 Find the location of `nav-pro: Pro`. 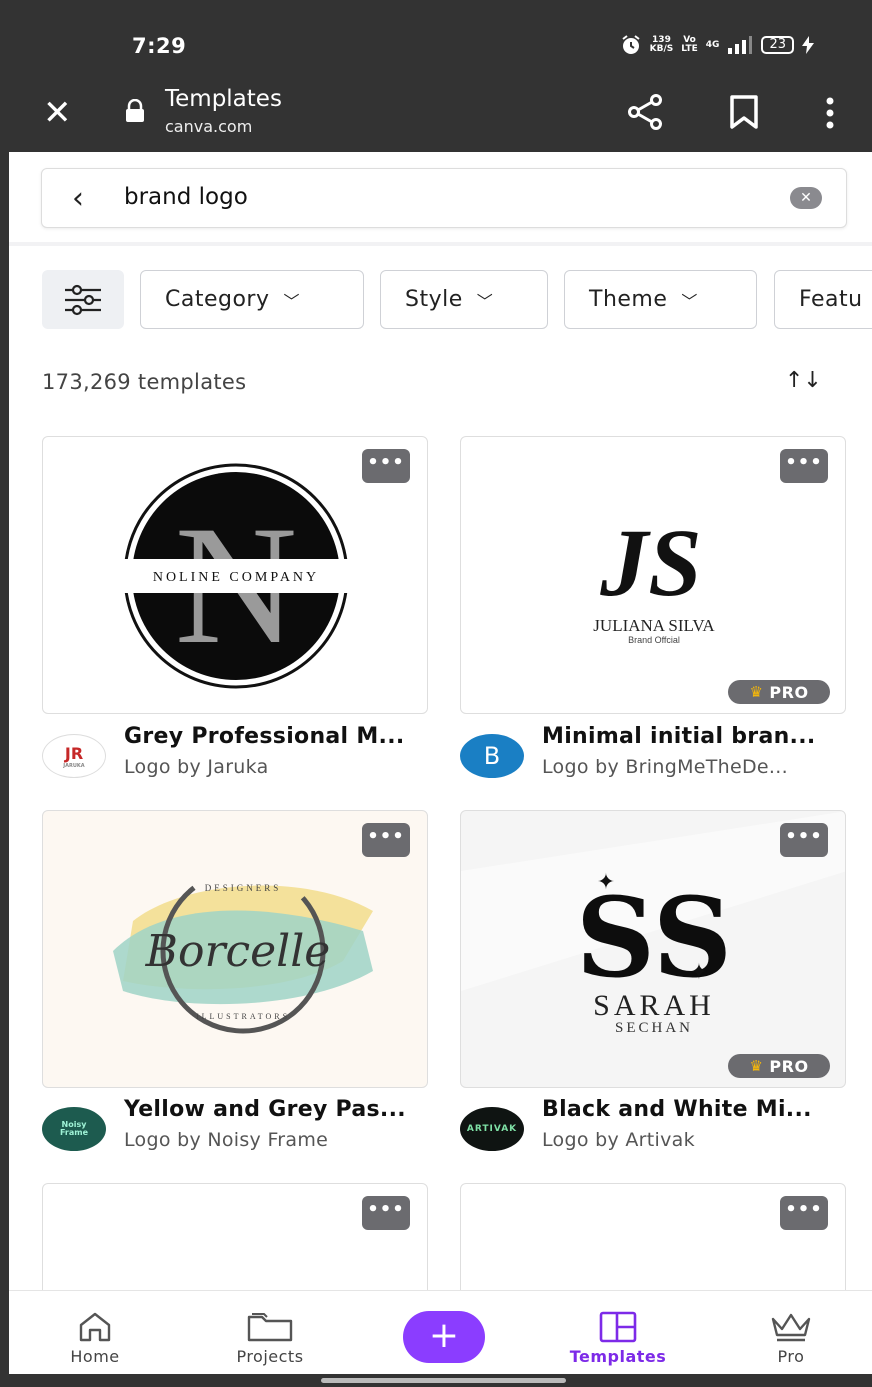

nav-pro: Pro is located at coordinates (791, 1333).